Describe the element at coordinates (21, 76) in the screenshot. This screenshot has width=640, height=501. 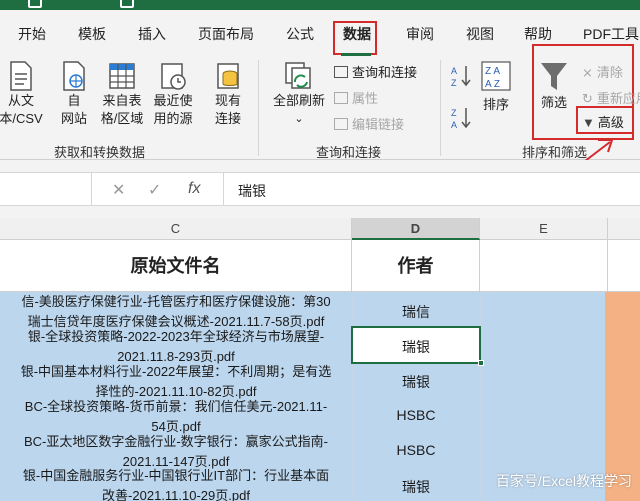
I see `text-file-icon` at that location.